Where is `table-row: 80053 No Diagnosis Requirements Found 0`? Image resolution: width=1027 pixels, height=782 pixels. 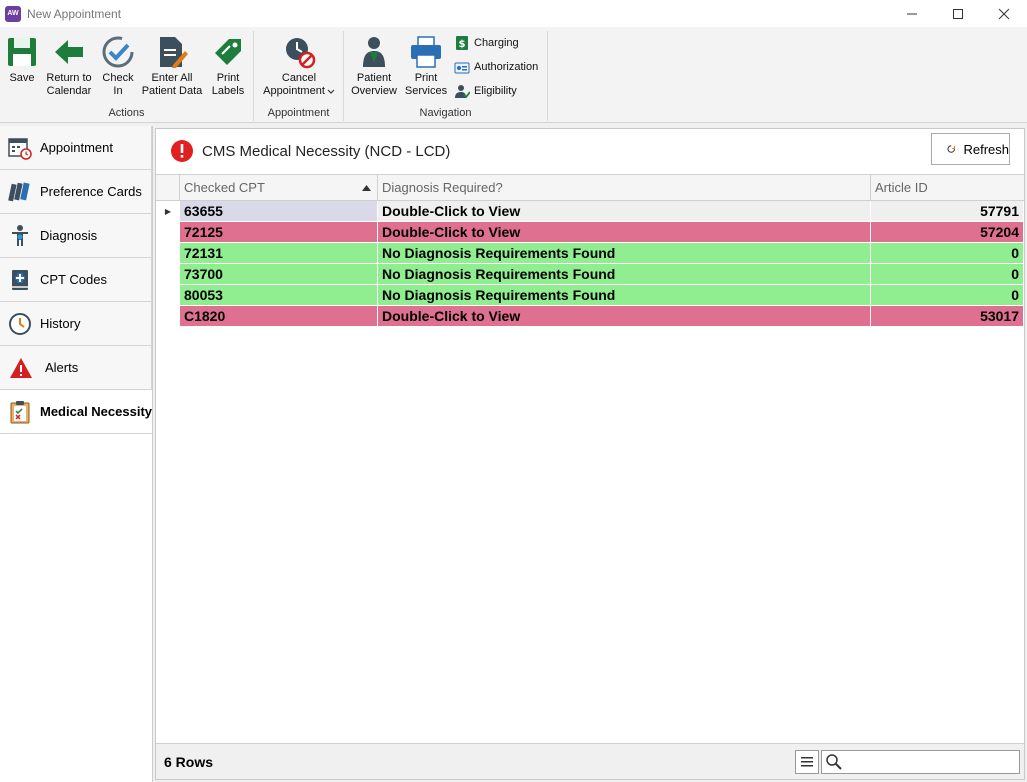 table-row: 80053 No Diagnosis Requirements Found 0 is located at coordinates (590, 295).